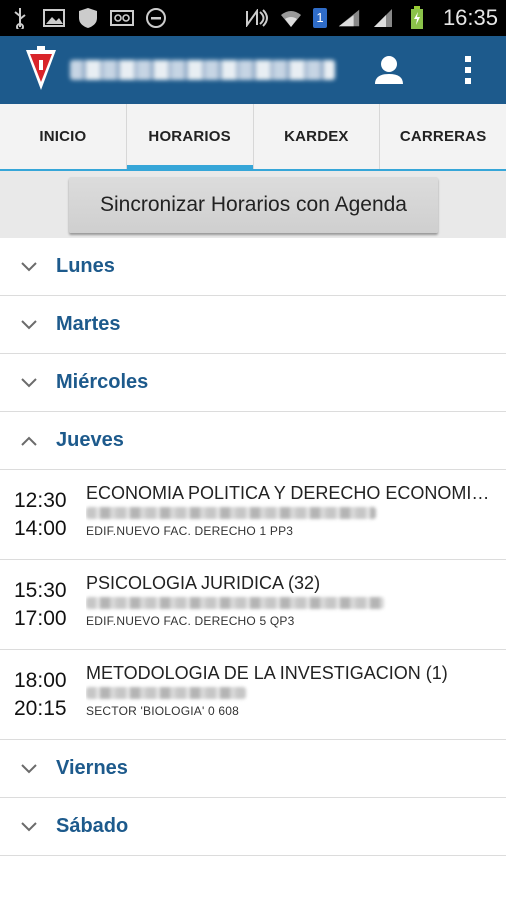  Describe the element at coordinates (253, 827) in the screenshot. I see `day-row-sabado: Sábado` at that location.